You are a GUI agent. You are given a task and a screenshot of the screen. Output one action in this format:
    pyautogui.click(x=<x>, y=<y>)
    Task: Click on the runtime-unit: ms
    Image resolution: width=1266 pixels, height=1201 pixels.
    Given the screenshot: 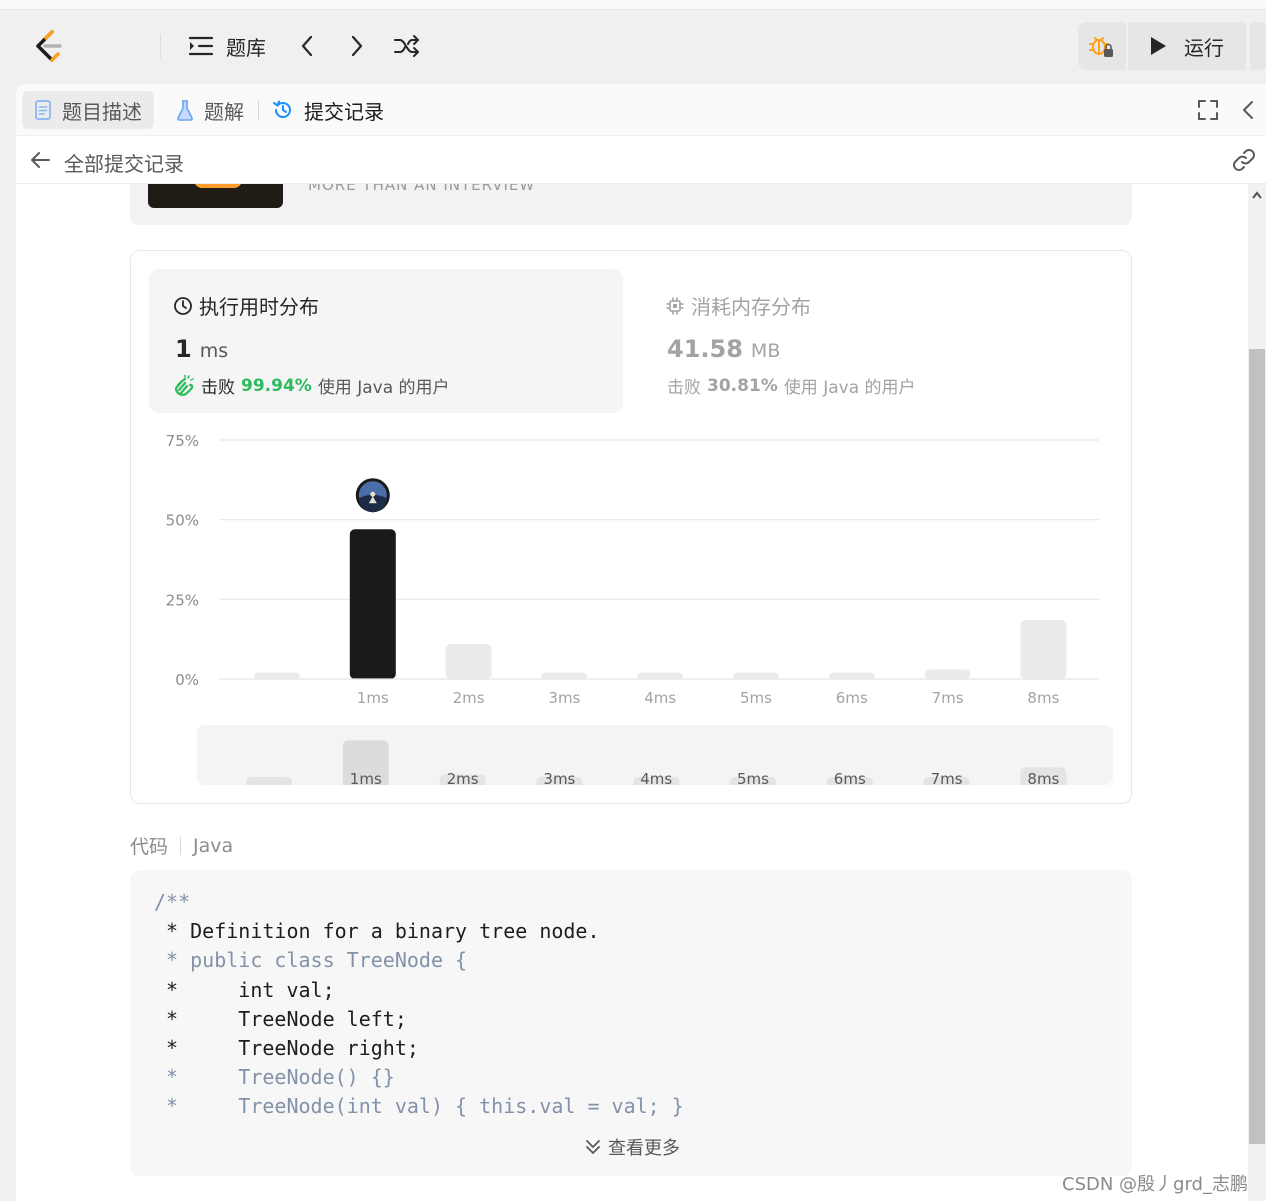 What is the action you would take?
    pyautogui.click(x=214, y=351)
    